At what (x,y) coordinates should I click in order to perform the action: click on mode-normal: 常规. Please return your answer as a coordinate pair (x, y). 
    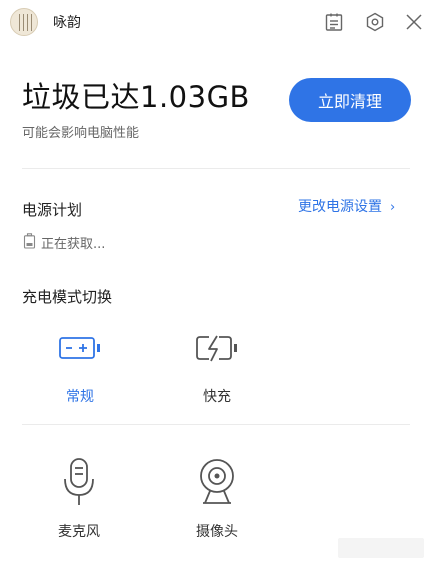
    Looking at the image, I should click on (80, 370).